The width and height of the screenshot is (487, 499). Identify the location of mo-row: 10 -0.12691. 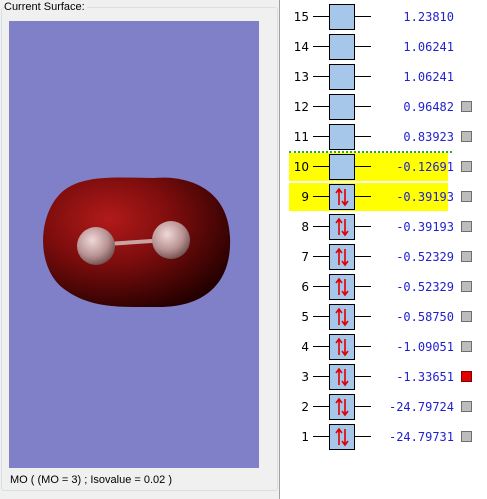
(384, 167).